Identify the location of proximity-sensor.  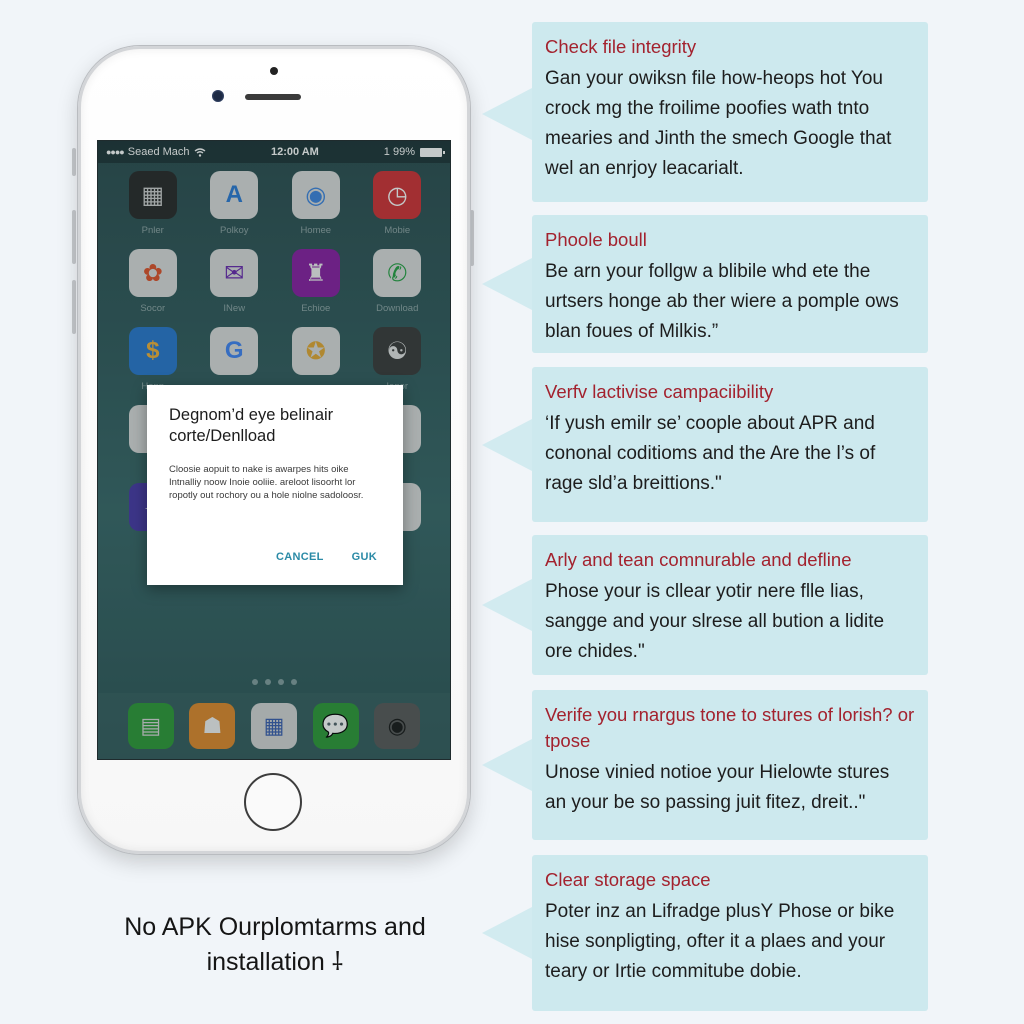
(274, 71).